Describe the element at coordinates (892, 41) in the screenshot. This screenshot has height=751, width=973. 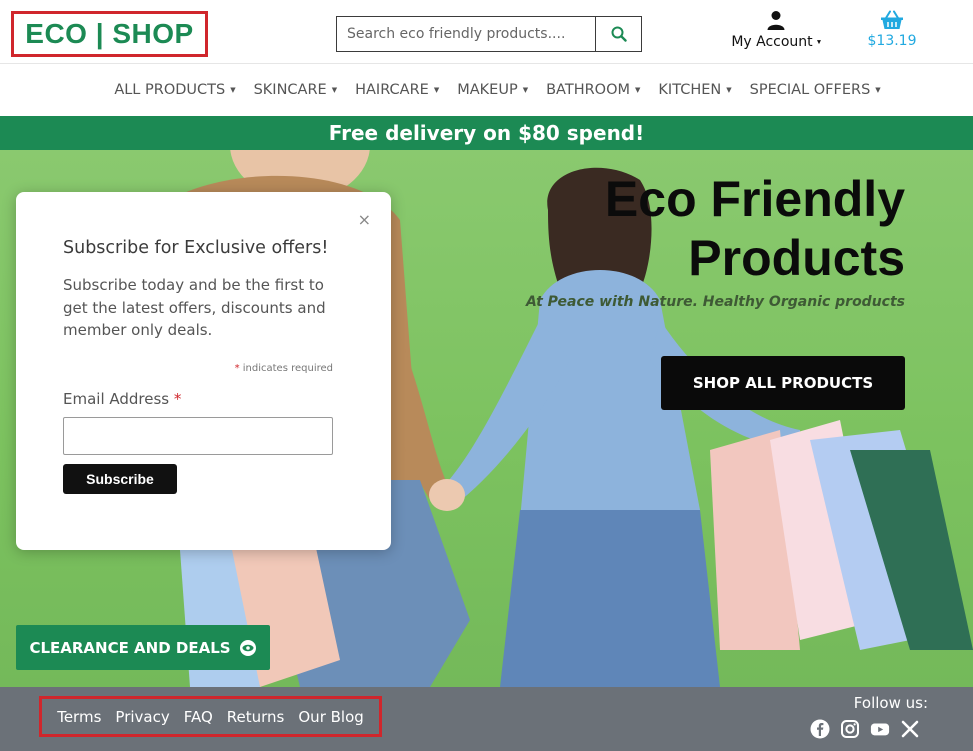
I see `cart-total: $13.19` at that location.